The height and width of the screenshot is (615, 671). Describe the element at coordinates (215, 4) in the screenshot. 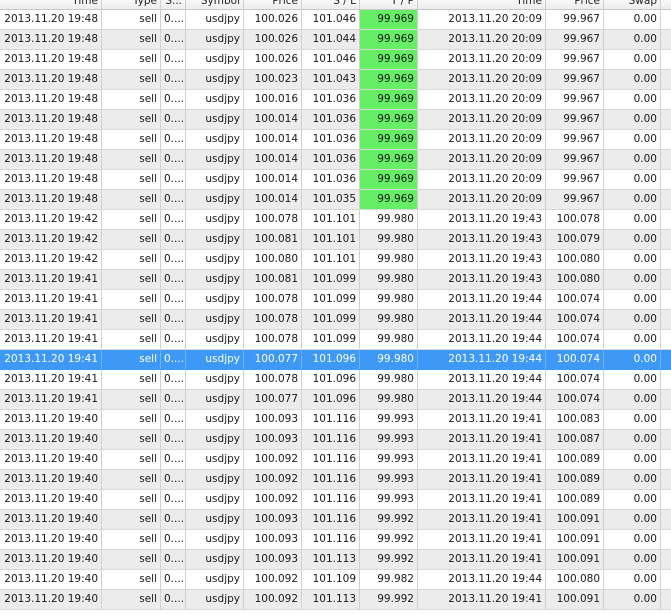

I see `column-header-symbol: Symbol` at that location.